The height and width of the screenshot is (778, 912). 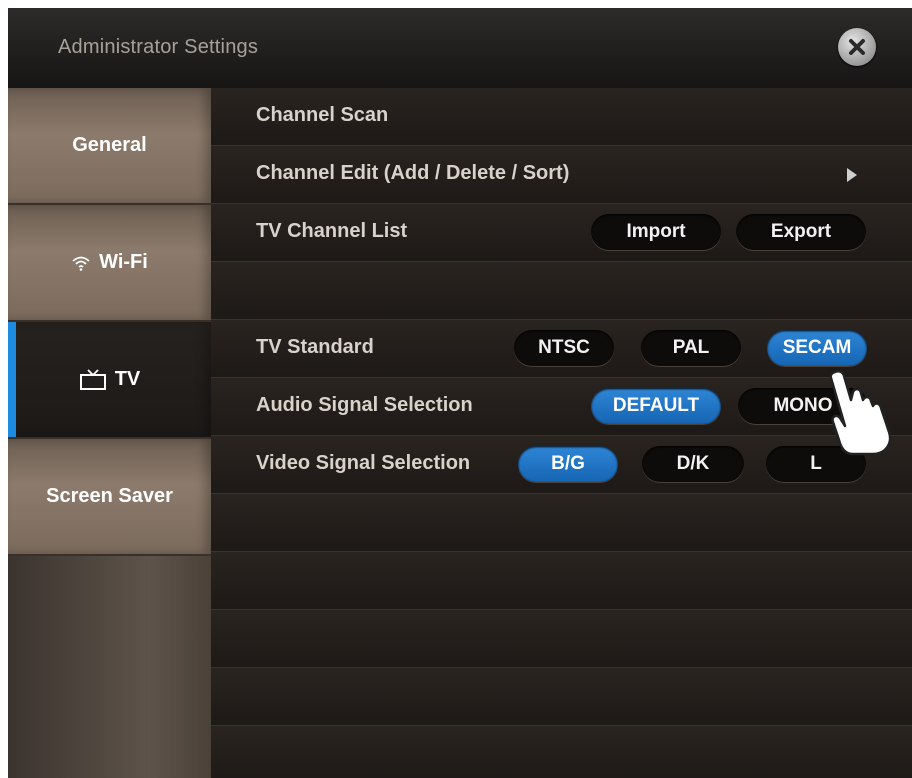 I want to click on close-icon, so click(x=857, y=47).